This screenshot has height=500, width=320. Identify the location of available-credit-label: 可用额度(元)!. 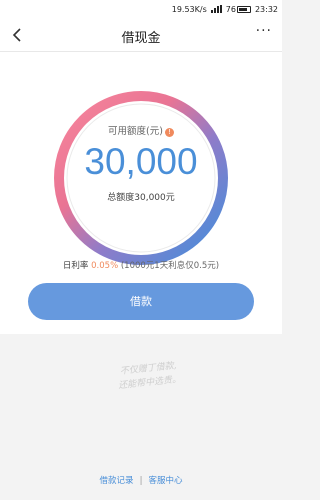
(141, 130).